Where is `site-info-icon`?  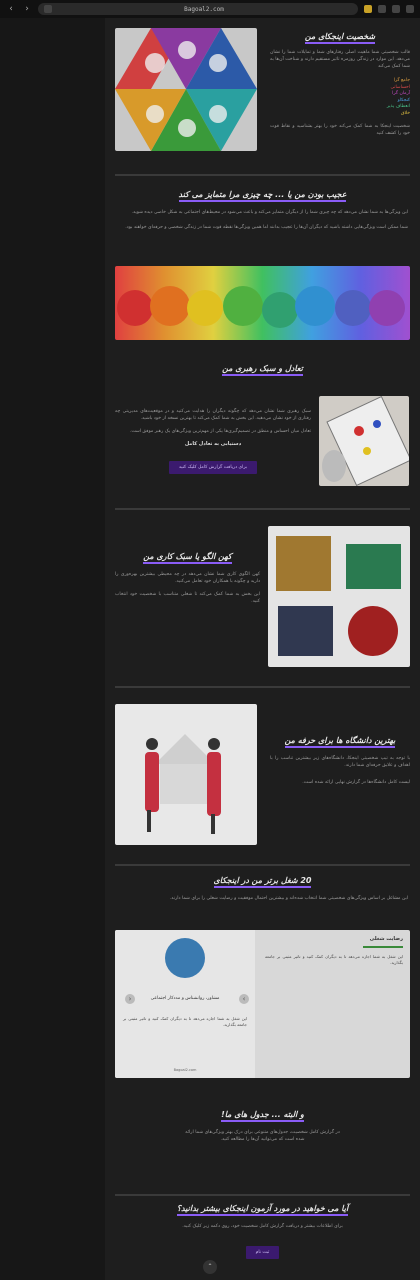 site-info-icon is located at coordinates (48, 9).